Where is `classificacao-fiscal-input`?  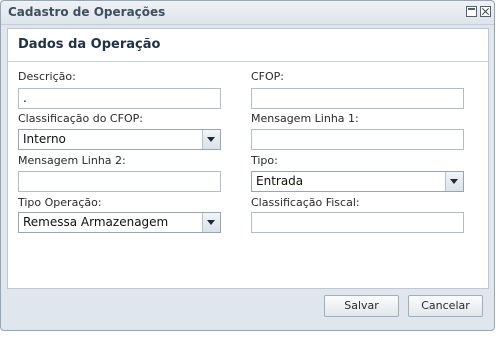
classificacao-fiscal-input is located at coordinates (357, 222).